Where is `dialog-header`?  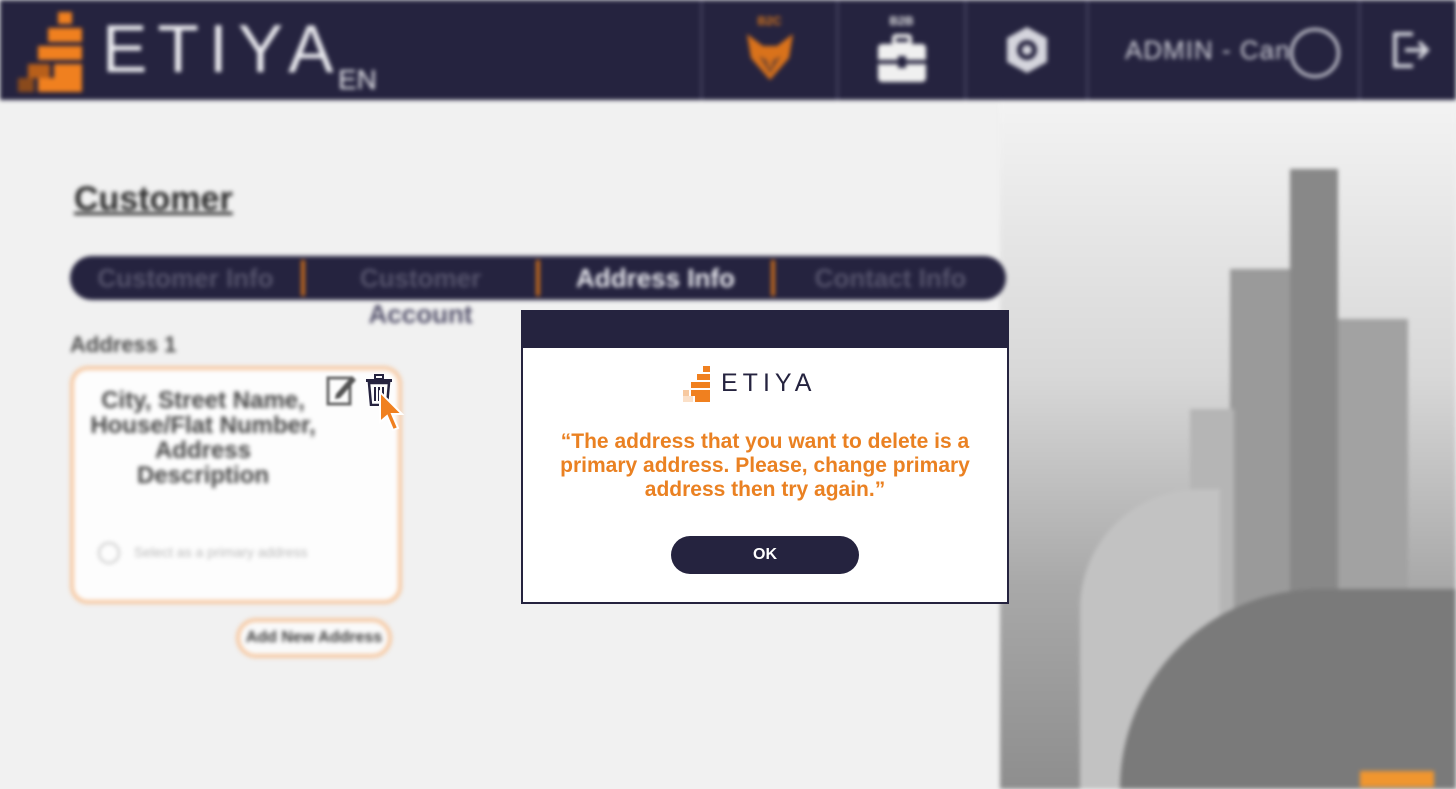 dialog-header is located at coordinates (765, 330).